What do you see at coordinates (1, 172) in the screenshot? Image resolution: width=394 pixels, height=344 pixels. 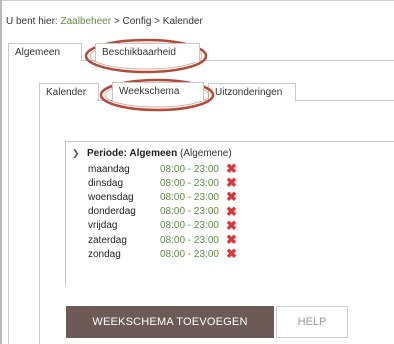 I see `window-edge` at bounding box center [1, 172].